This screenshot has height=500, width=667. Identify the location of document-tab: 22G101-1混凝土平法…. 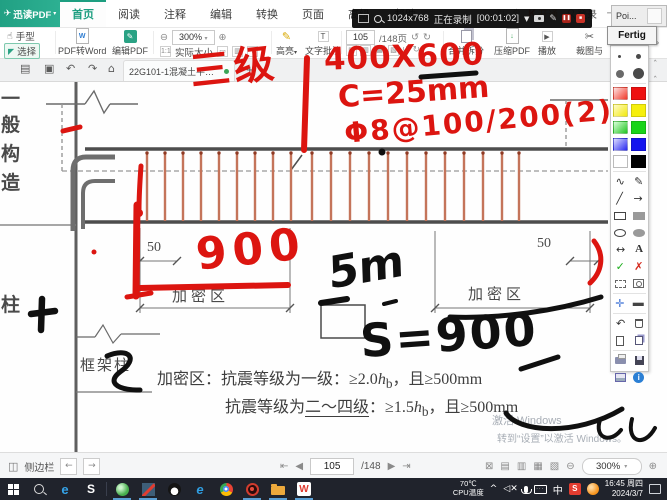
(179, 70).